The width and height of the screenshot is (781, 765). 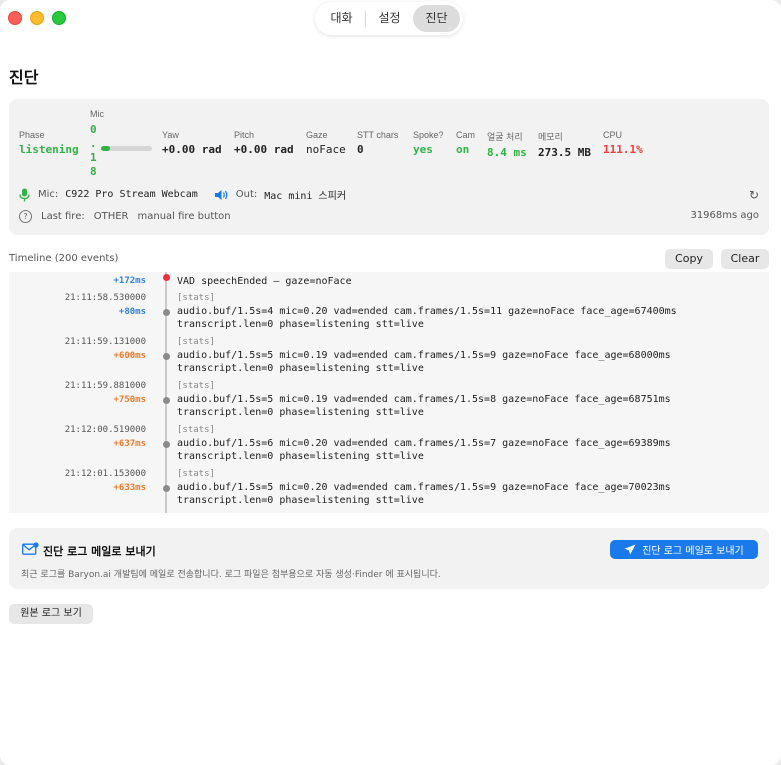 I want to click on zoom-window-button, so click(x=59, y=18).